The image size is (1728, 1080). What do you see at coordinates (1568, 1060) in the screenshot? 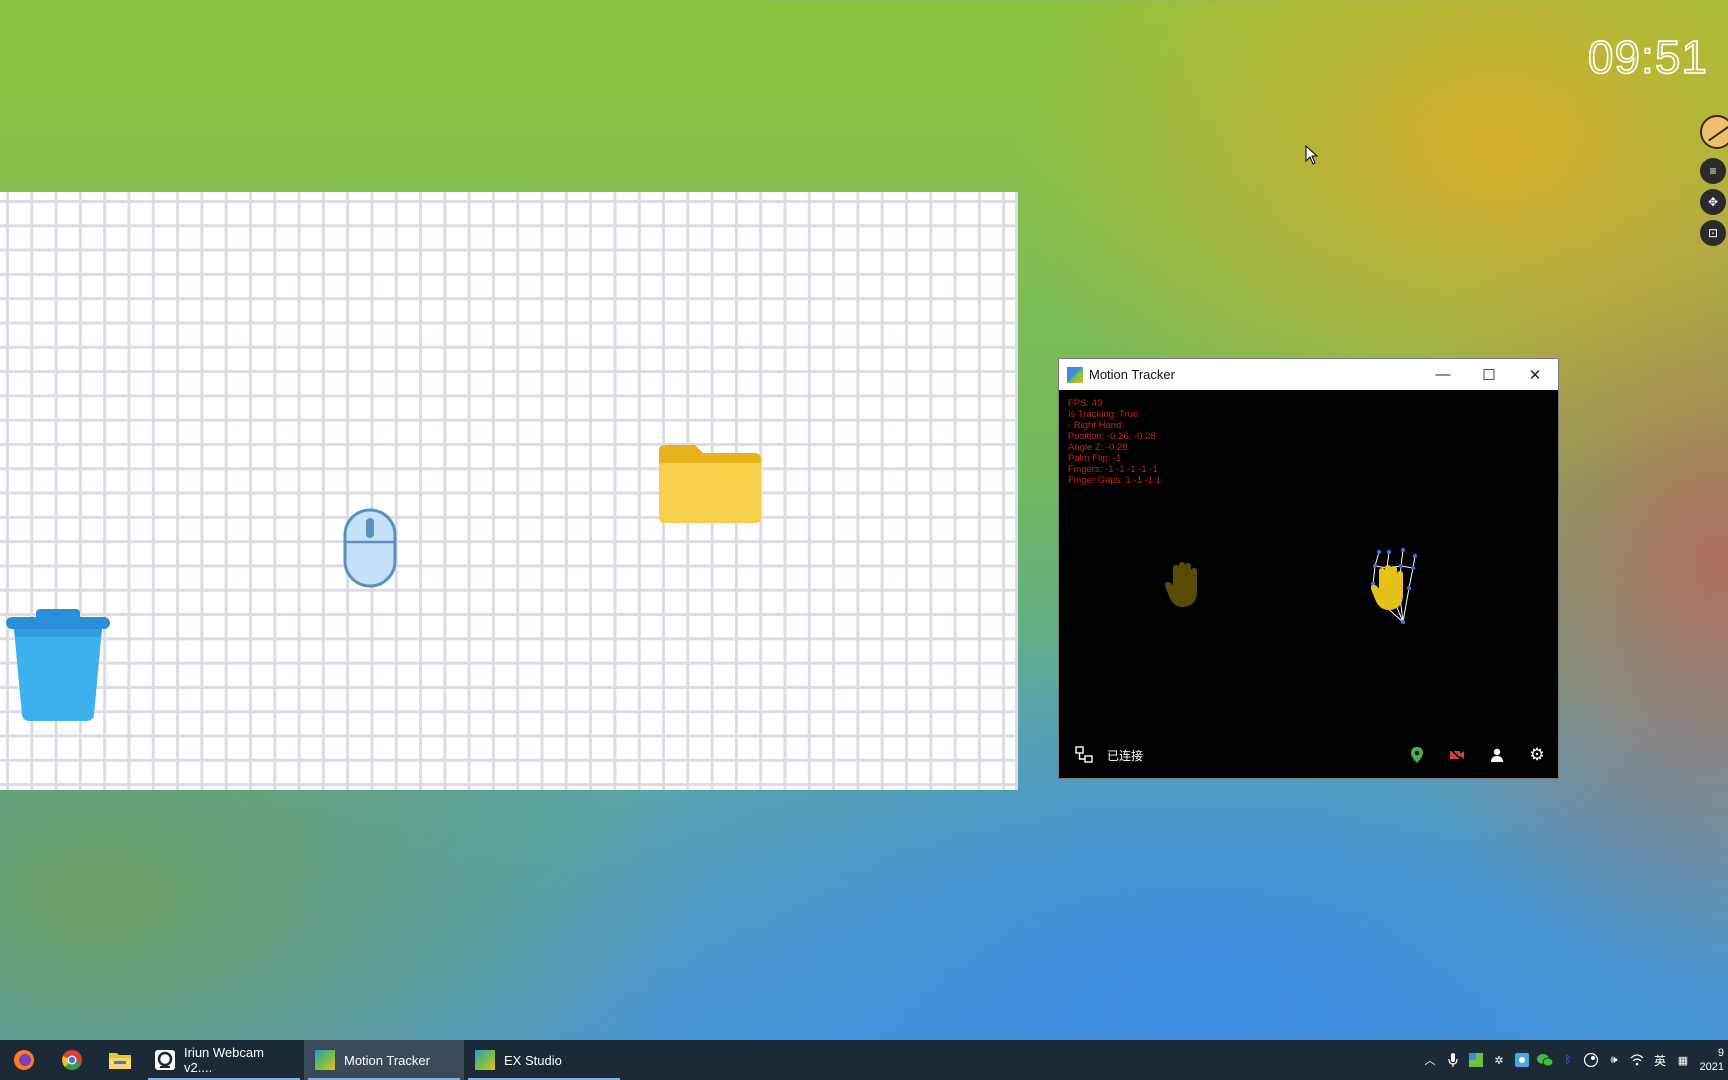
I see `bluetooth-tray-icon: ᛒ` at bounding box center [1568, 1060].